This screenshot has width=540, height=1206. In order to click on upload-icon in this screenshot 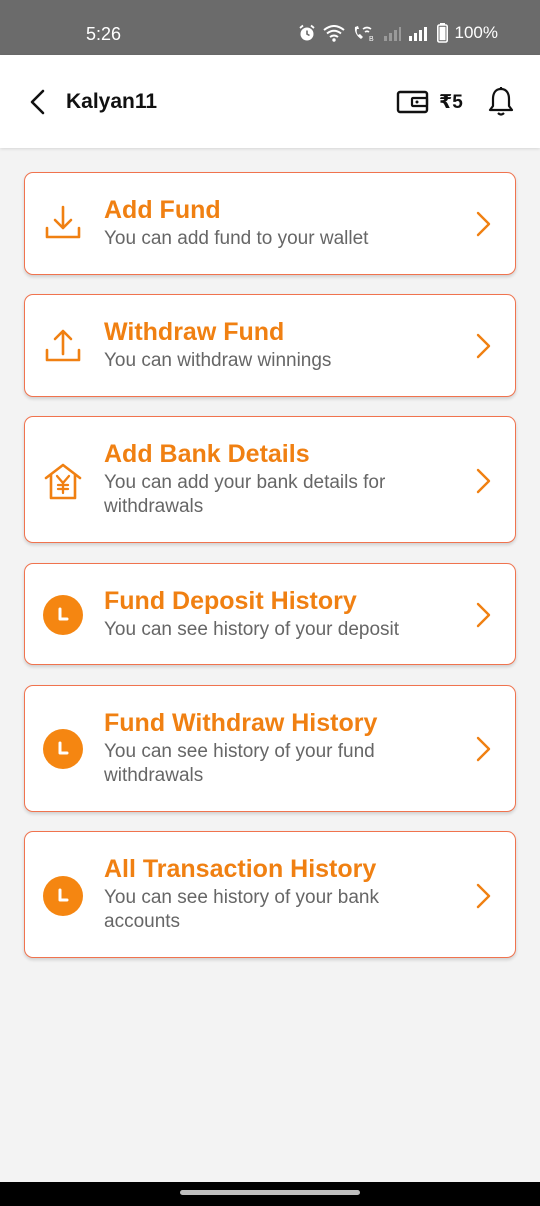, I will do `click(63, 345)`.